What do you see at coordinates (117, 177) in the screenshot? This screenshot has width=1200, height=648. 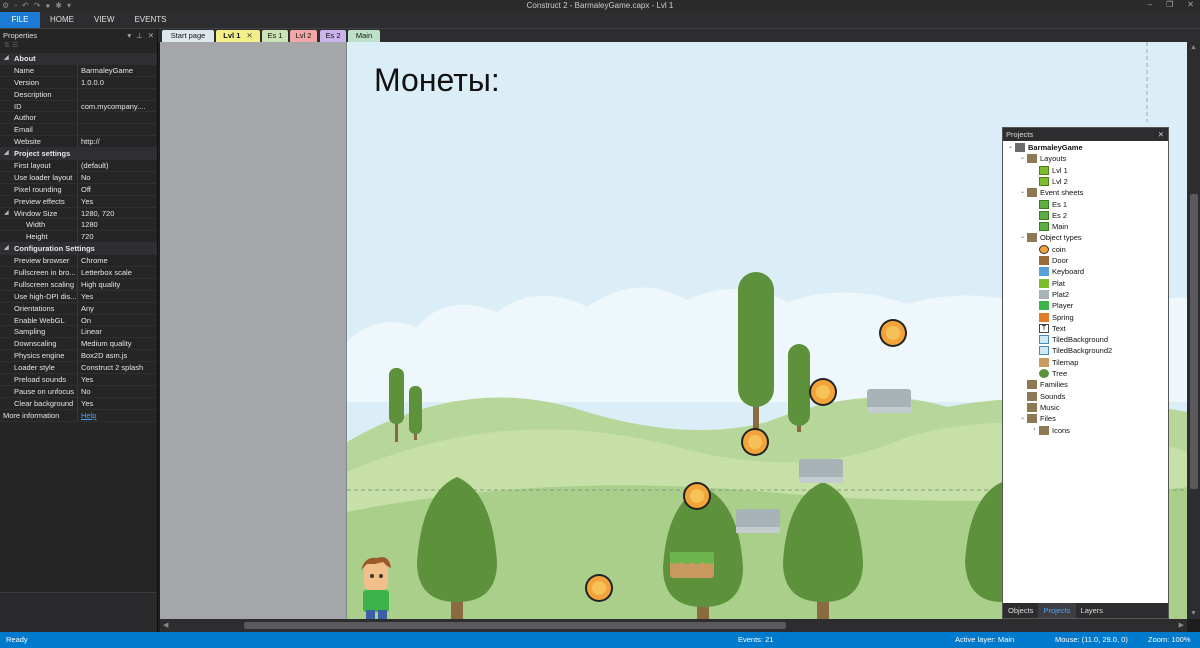 I see `property-value: No` at bounding box center [117, 177].